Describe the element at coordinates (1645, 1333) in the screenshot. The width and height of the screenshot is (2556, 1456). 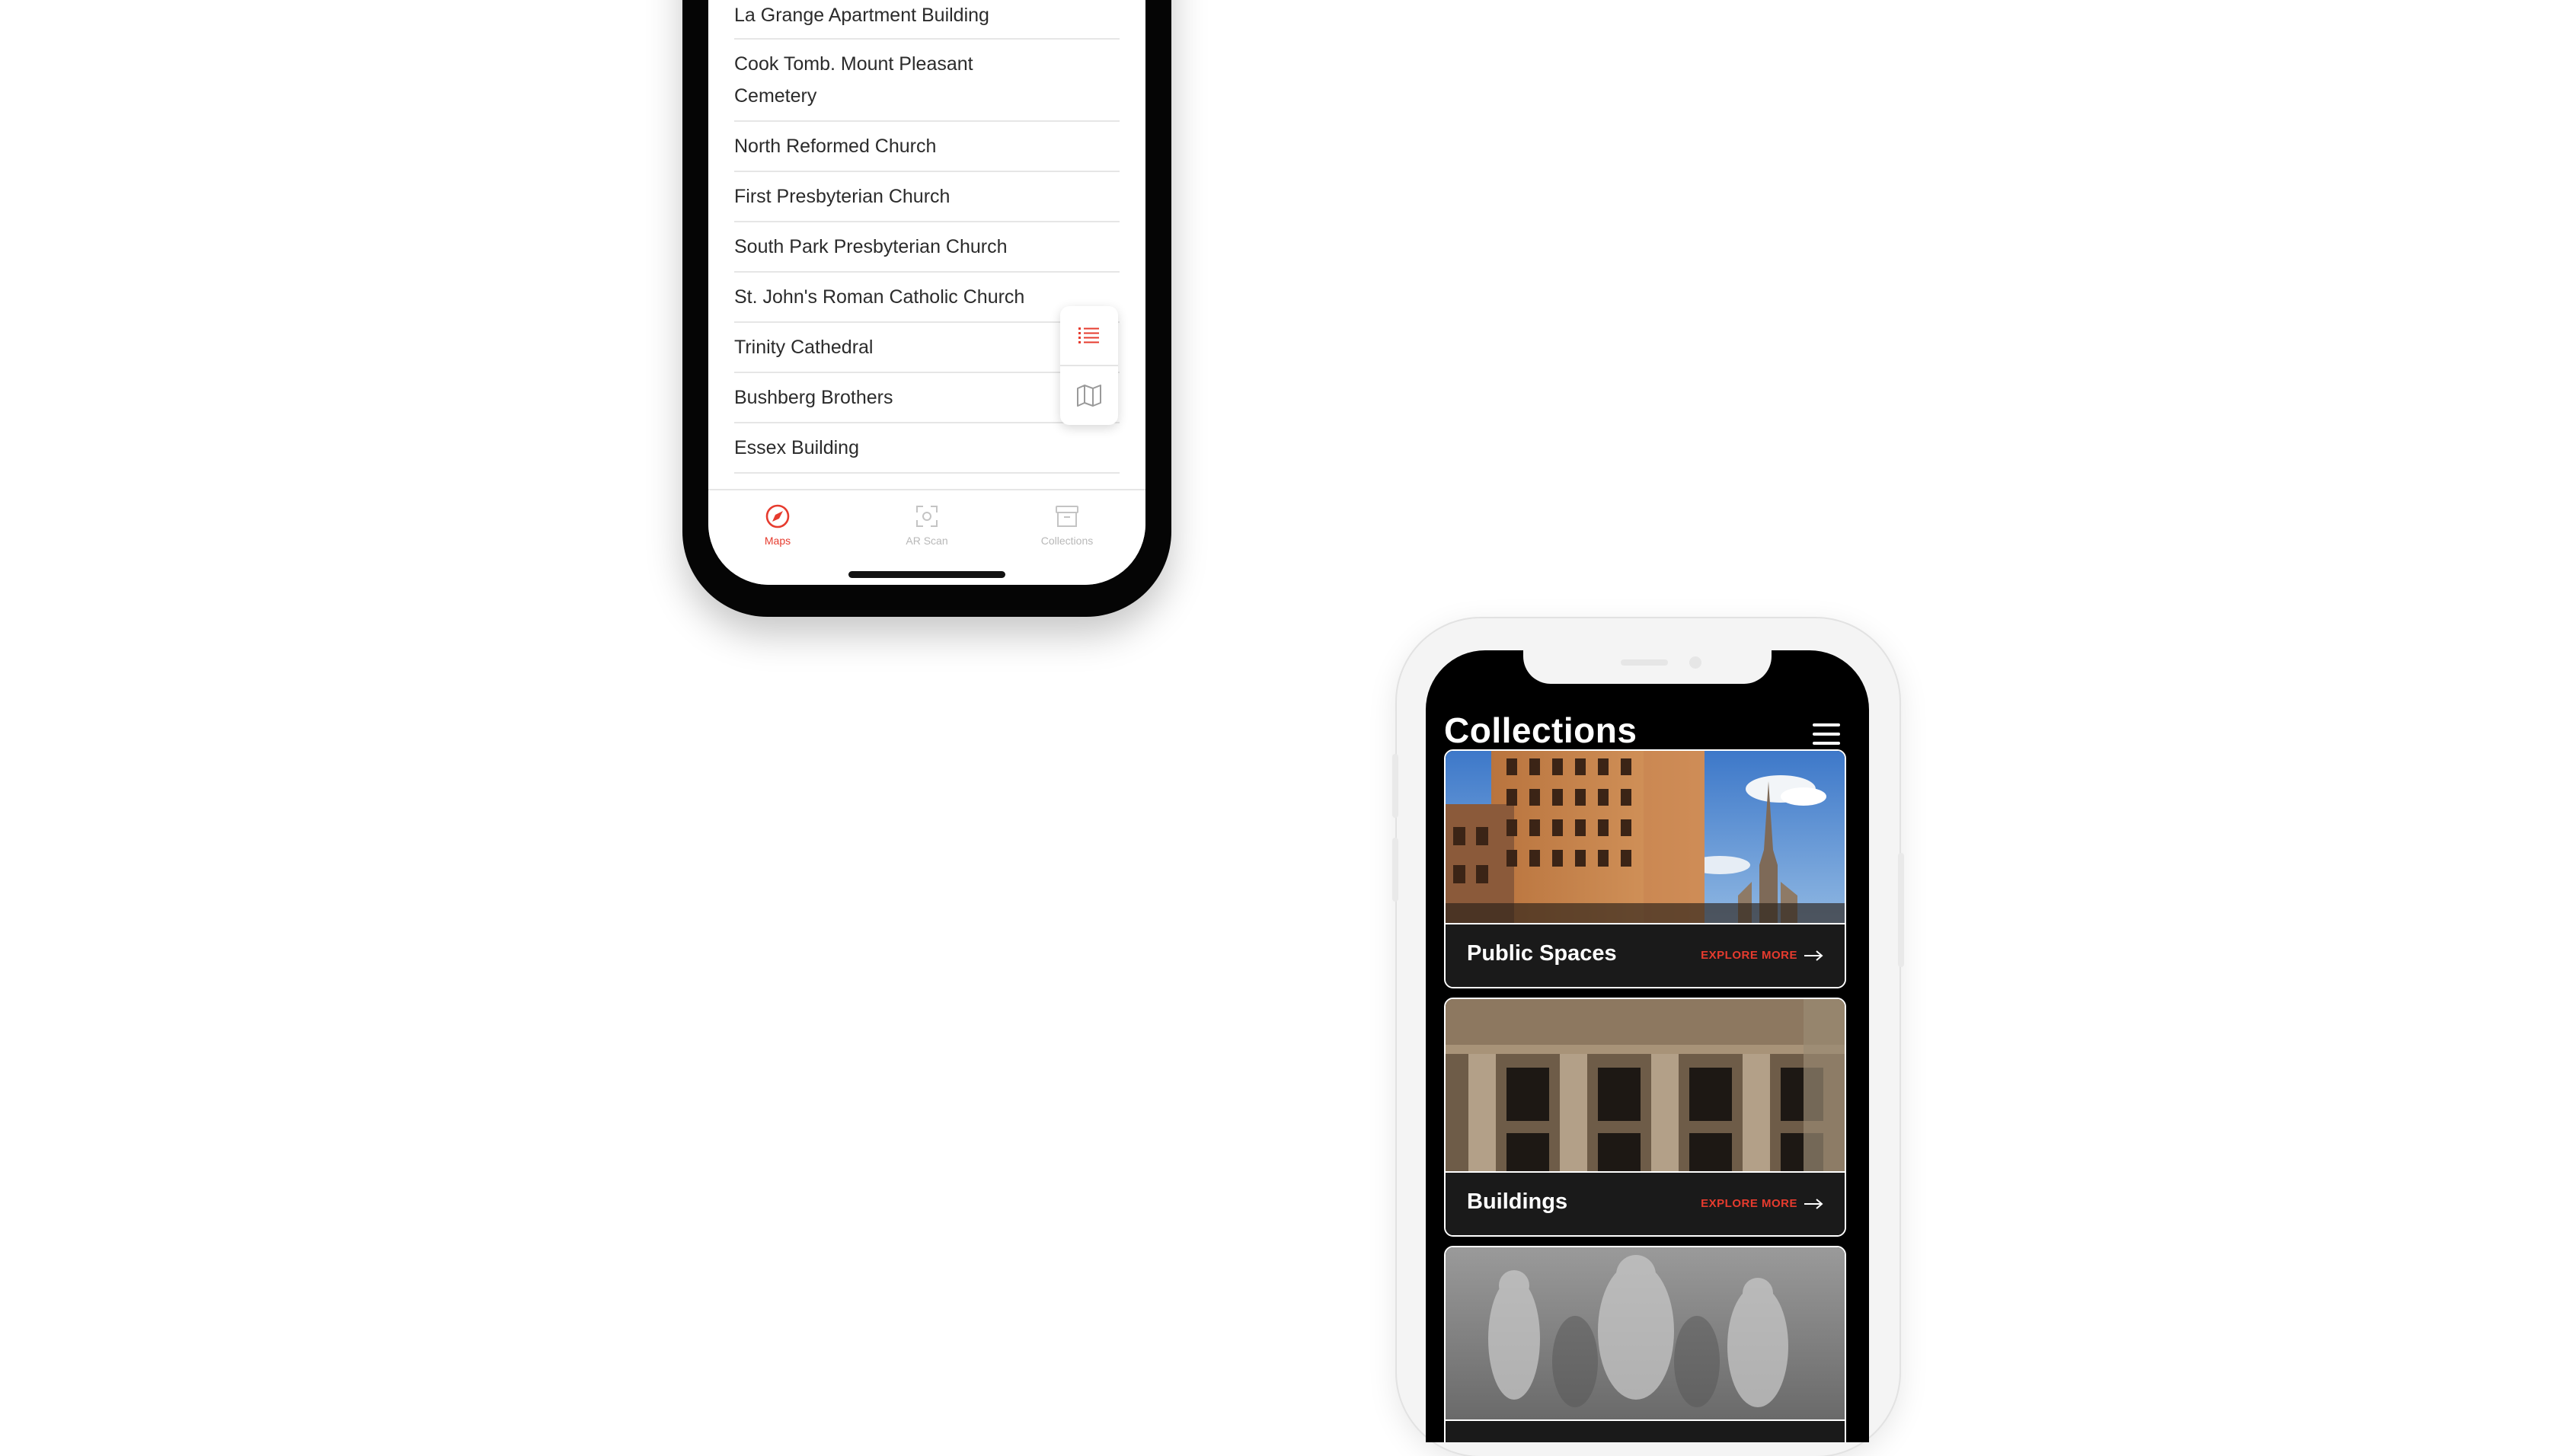
I see `sculpture-photo` at that location.